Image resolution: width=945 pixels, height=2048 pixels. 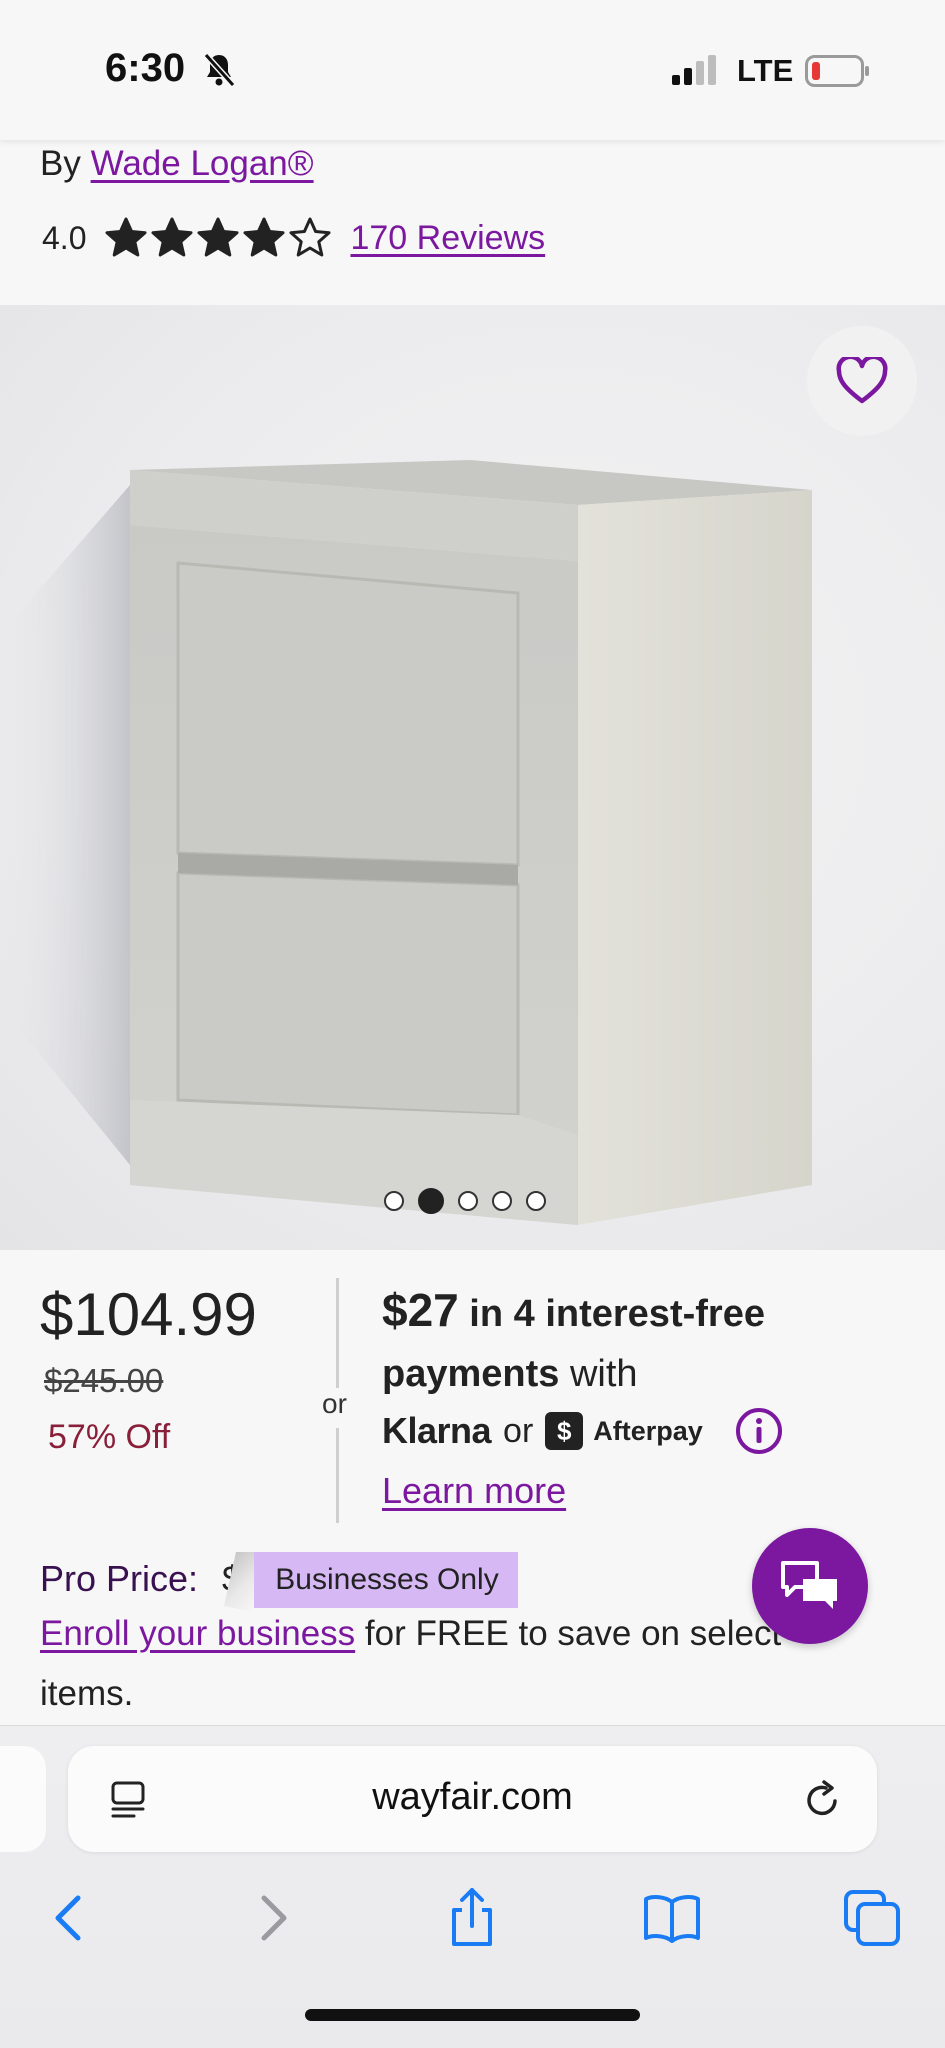 I want to click on share-icon, so click(x=472, y=1918).